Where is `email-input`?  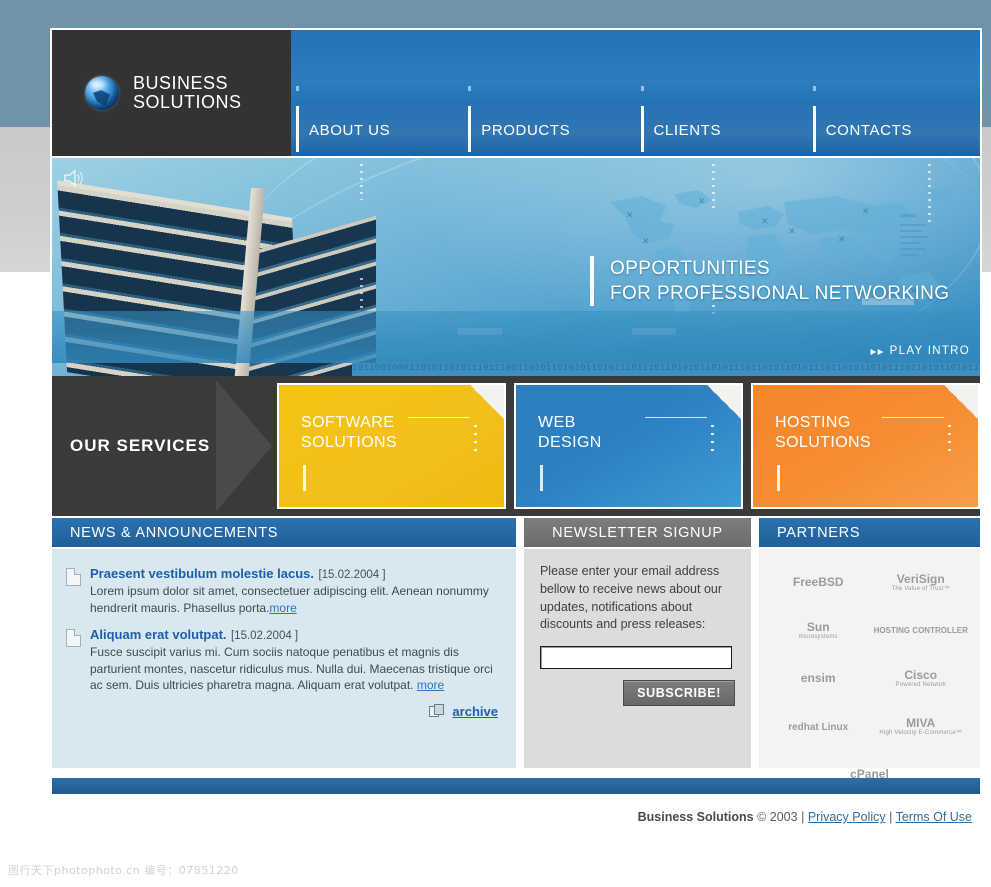
email-input is located at coordinates (635, 657).